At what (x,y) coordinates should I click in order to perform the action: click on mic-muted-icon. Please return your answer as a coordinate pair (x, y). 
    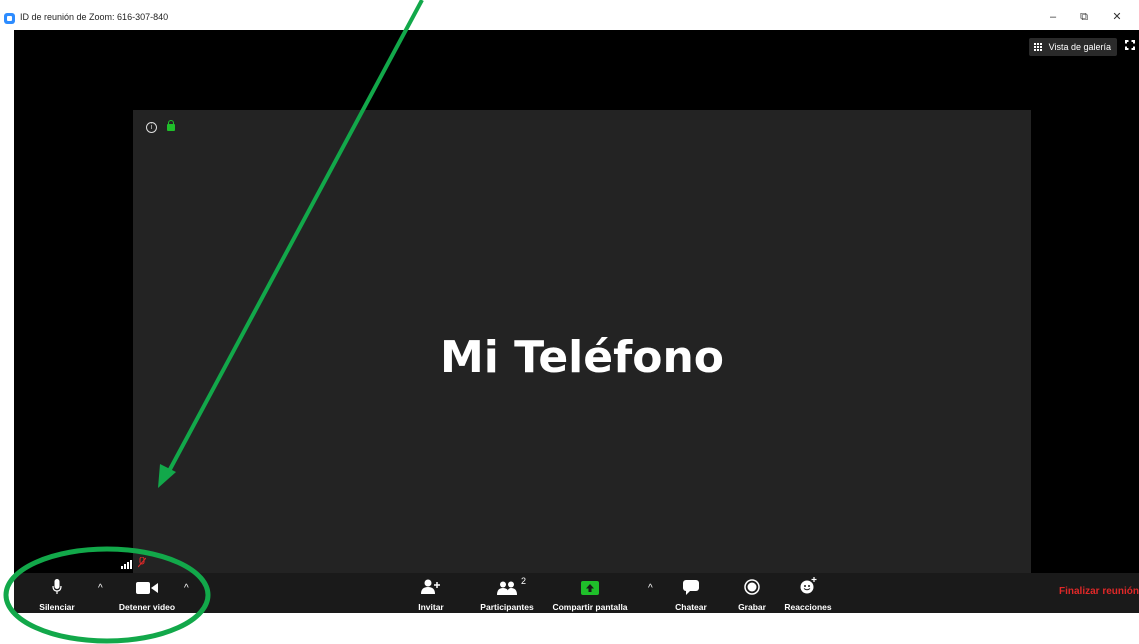
    Looking at the image, I should click on (142, 562).